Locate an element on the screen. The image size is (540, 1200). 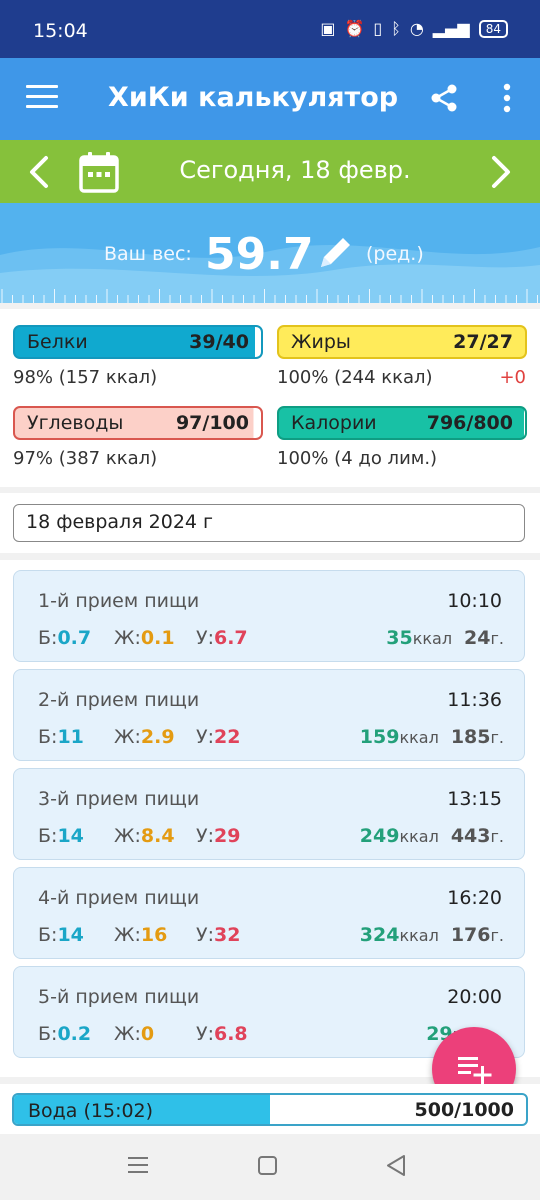
meal-carbs: У:6.7 is located at coordinates (222, 638).